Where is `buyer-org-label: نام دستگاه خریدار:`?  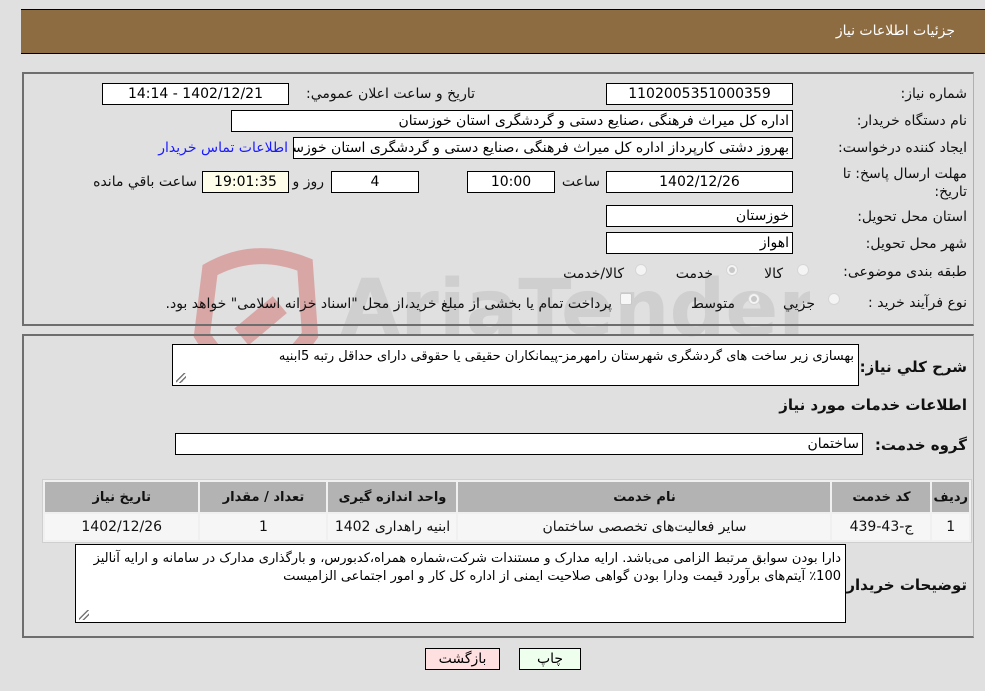 buyer-org-label: نام دستگاه خریدار: is located at coordinates (911, 121).